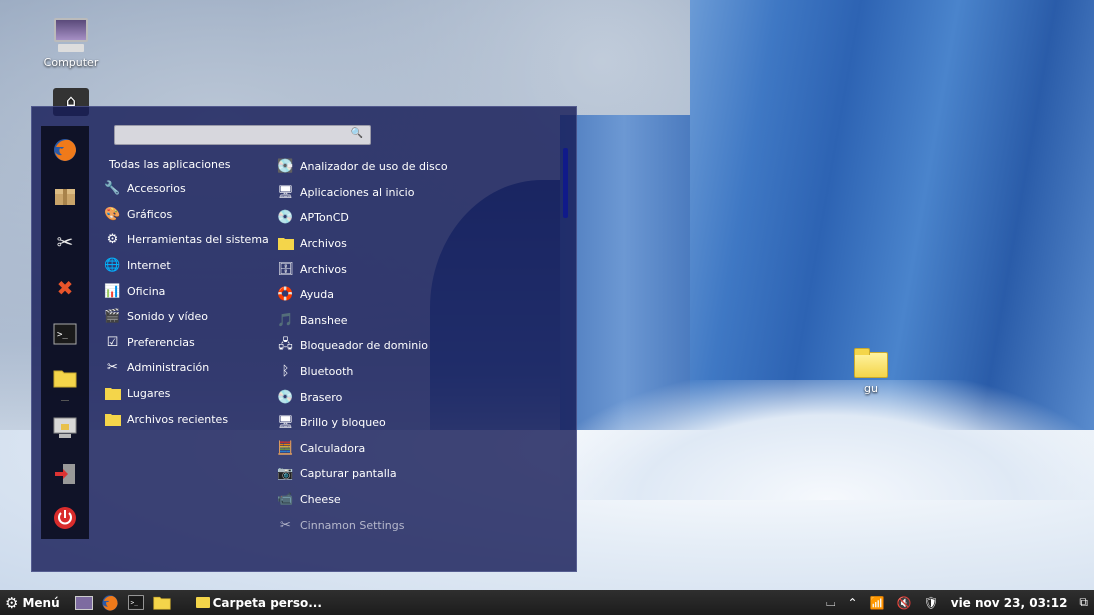 Image resolution: width=1094 pixels, height=615 pixels. I want to click on app-item: 🗄 Archivos, so click(417, 269).